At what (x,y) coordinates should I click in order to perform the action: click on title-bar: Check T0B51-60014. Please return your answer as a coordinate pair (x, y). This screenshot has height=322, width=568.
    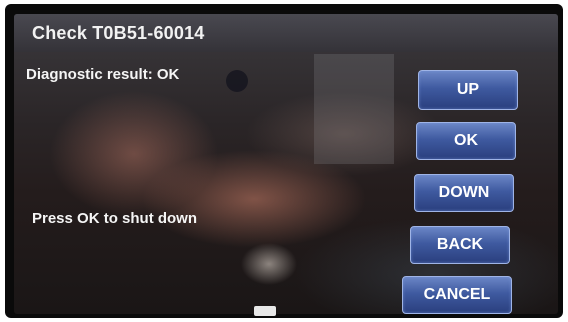
    Looking at the image, I should click on (286, 33).